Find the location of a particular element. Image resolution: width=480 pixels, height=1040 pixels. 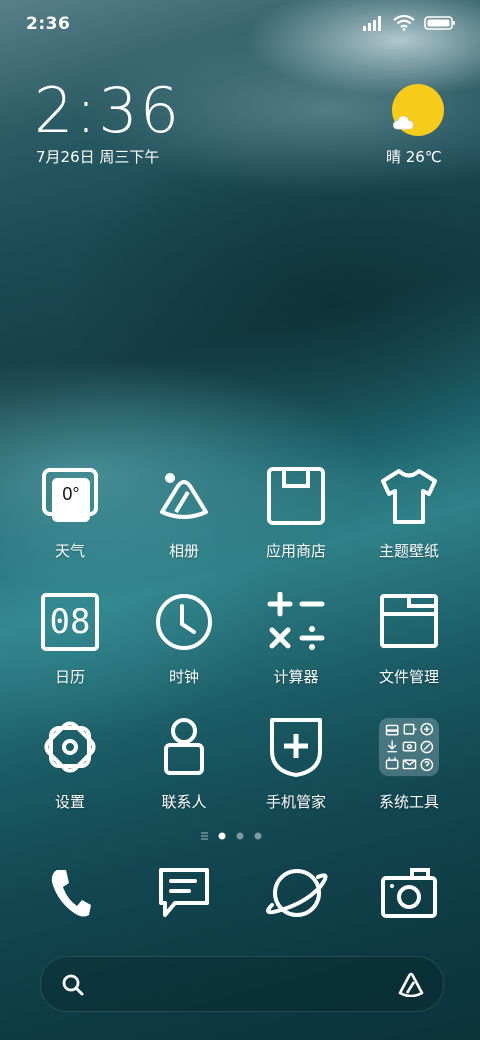

search-bar is located at coordinates (242, 984).